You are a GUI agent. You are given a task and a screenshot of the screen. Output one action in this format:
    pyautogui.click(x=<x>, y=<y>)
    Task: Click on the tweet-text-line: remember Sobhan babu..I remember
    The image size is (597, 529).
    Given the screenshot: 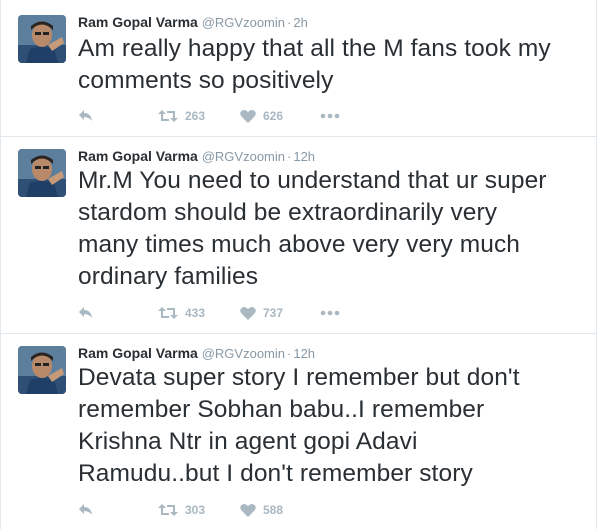 What is the action you would take?
    pyautogui.click(x=281, y=409)
    